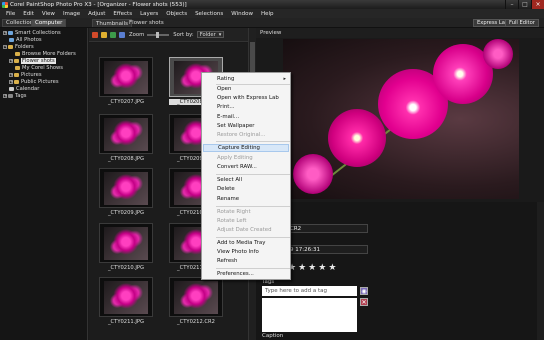 The image size is (544, 340). Describe the element at coordinates (40, 82) in the screenshot. I see `tree-label: Public Pictures` at that location.